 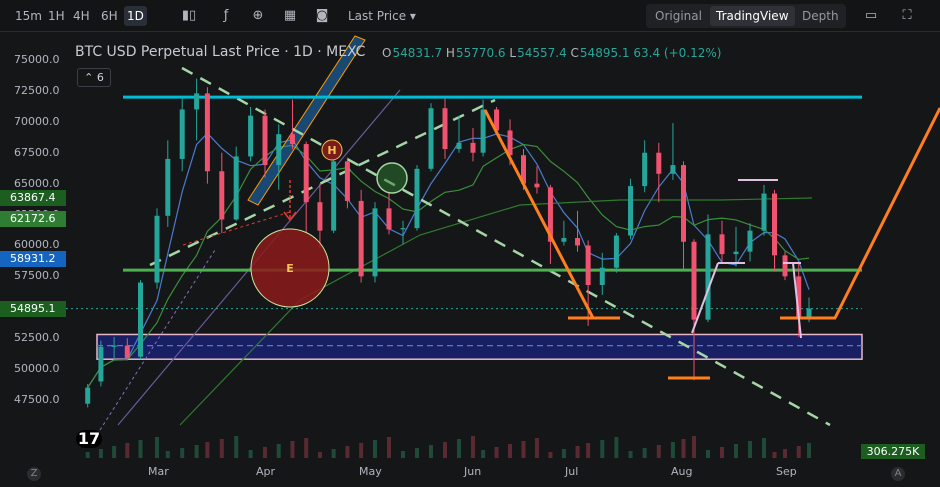 I want to click on time-tick-label: Apr, so click(x=266, y=471).